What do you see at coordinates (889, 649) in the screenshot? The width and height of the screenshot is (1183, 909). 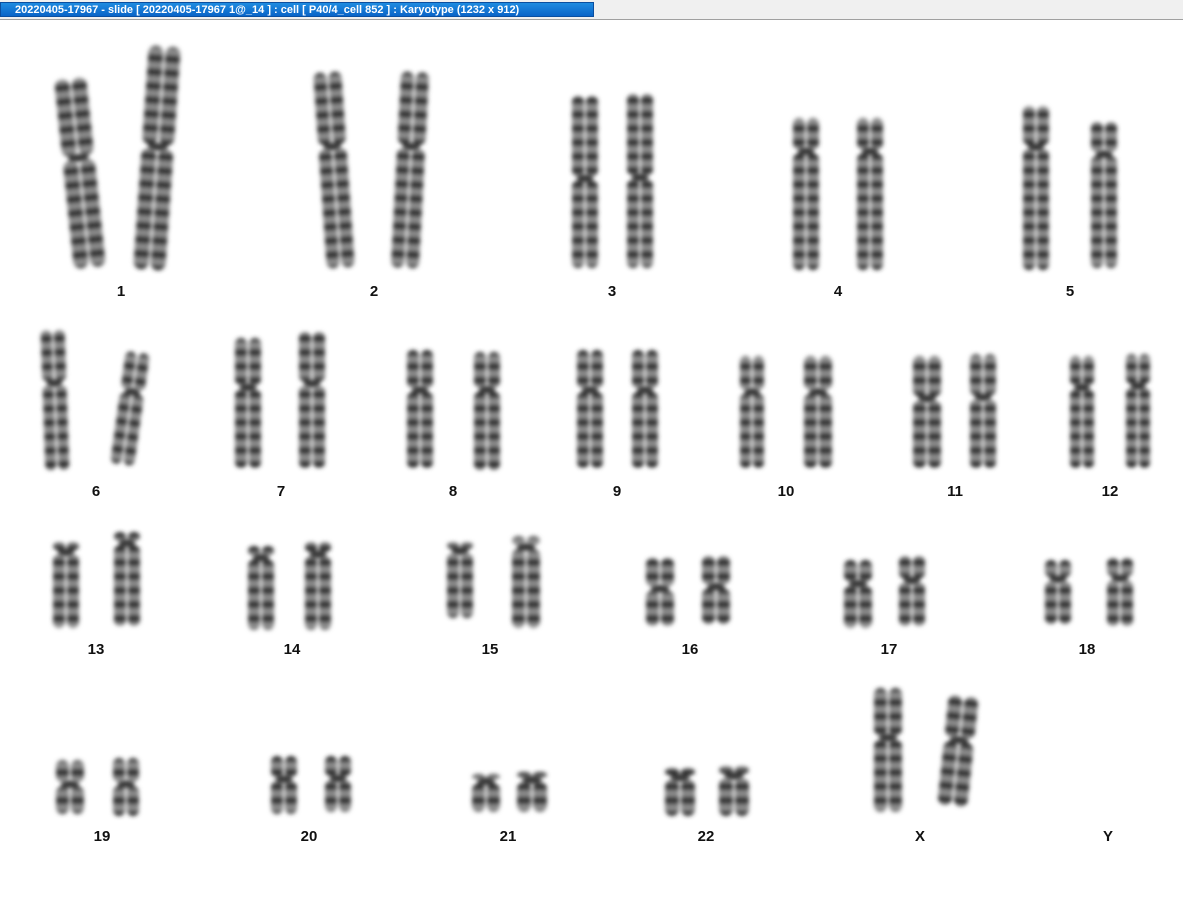 I see `label-chromosome-17: 17` at bounding box center [889, 649].